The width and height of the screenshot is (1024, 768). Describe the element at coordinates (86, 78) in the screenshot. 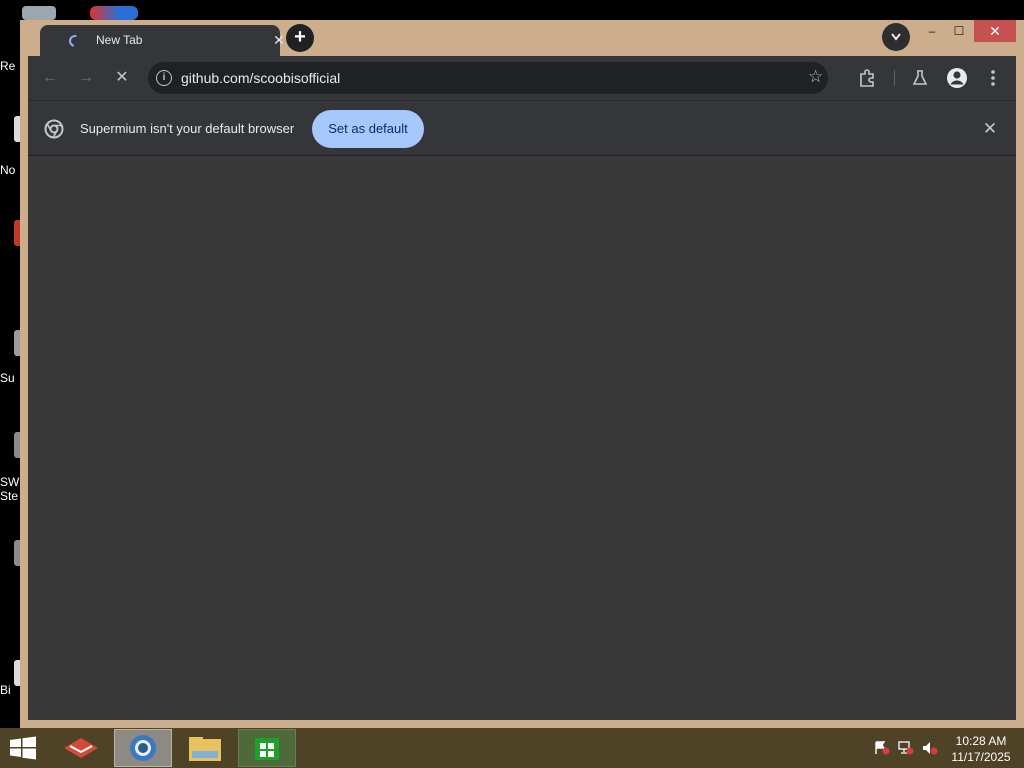

I see `forward-icon: →` at that location.